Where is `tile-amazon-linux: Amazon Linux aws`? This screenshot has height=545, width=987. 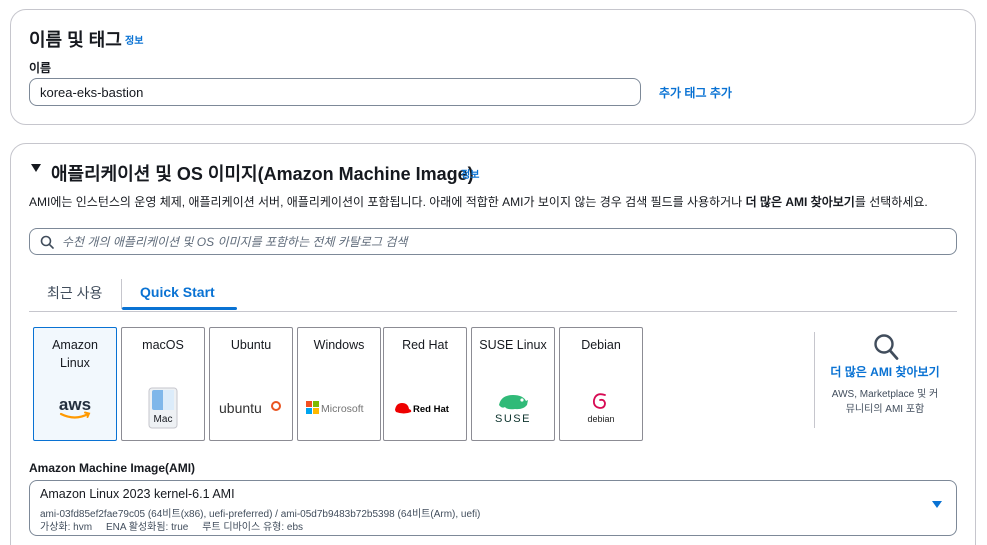
tile-amazon-linux: Amazon Linux aws is located at coordinates (75, 384).